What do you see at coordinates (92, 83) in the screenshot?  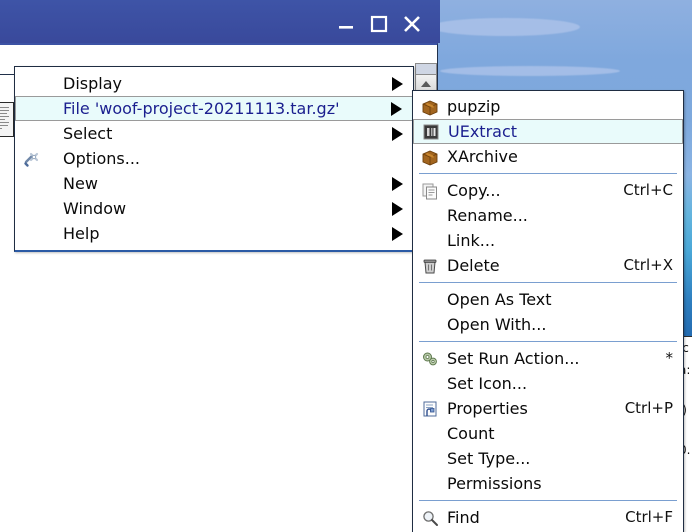 I see `menu-item-label: Display` at bounding box center [92, 83].